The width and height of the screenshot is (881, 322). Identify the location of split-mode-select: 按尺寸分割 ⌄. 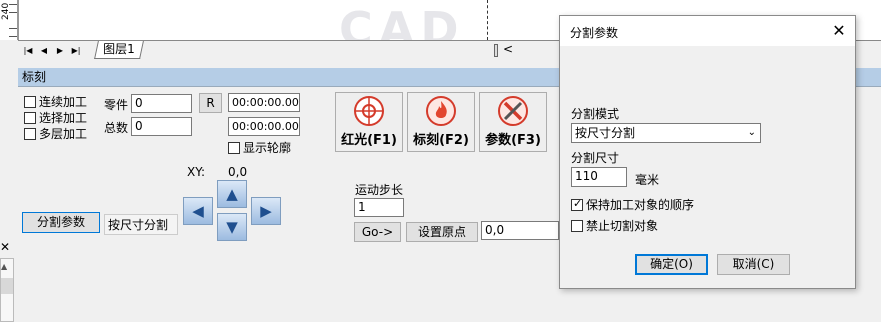
(666, 133).